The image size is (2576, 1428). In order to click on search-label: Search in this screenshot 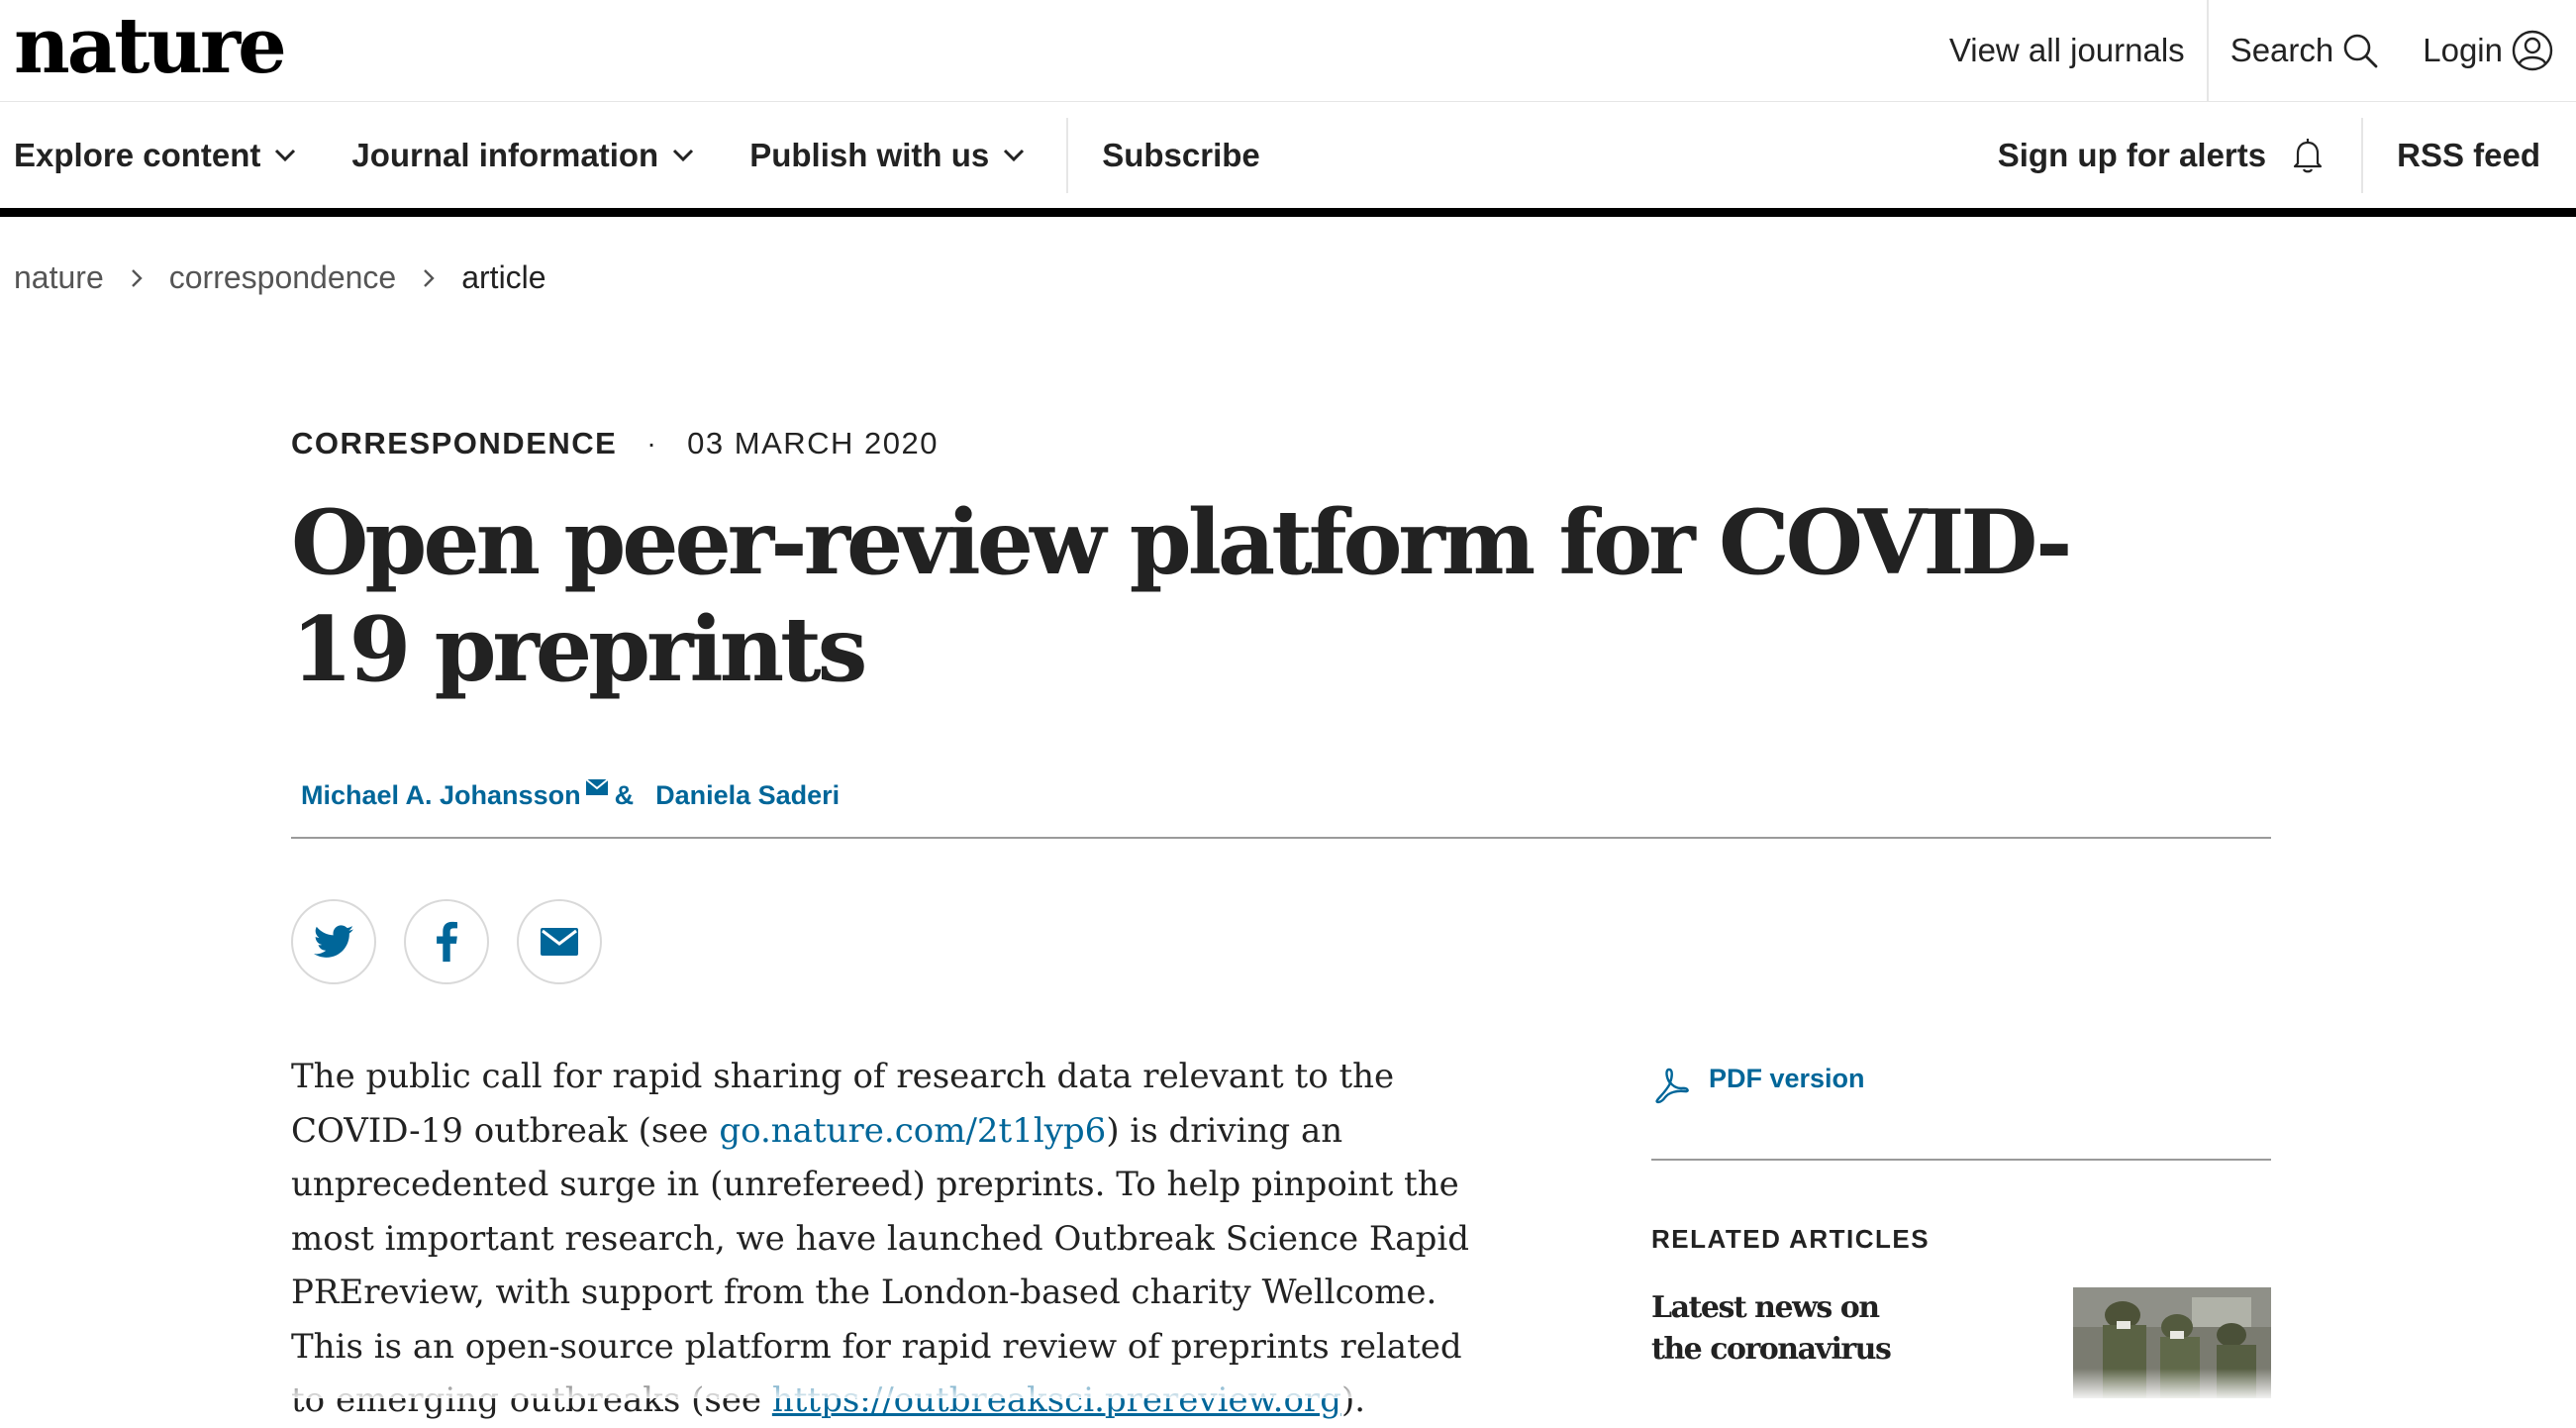, I will do `click(2281, 50)`.